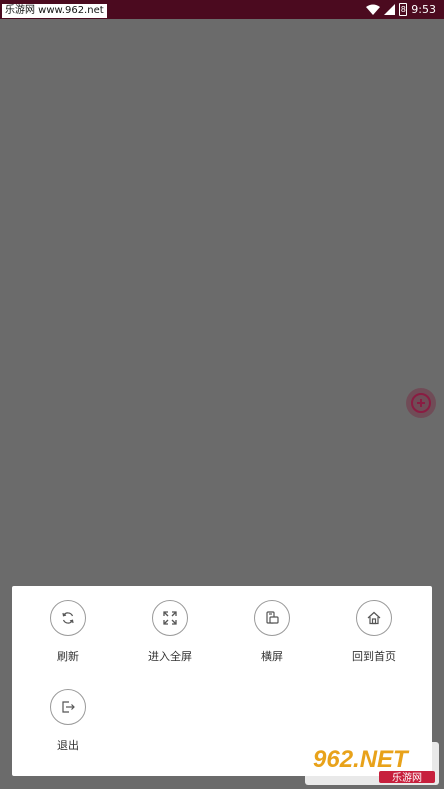 This screenshot has height=789, width=444. I want to click on watermark-subtitle: 乐游网, so click(407, 777).